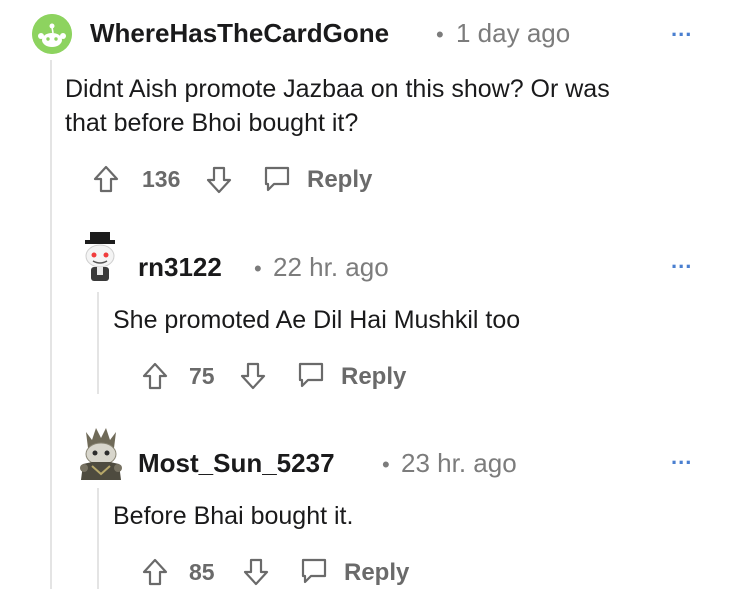  I want to click on username: WhereHasTheCardGone, so click(239, 33).